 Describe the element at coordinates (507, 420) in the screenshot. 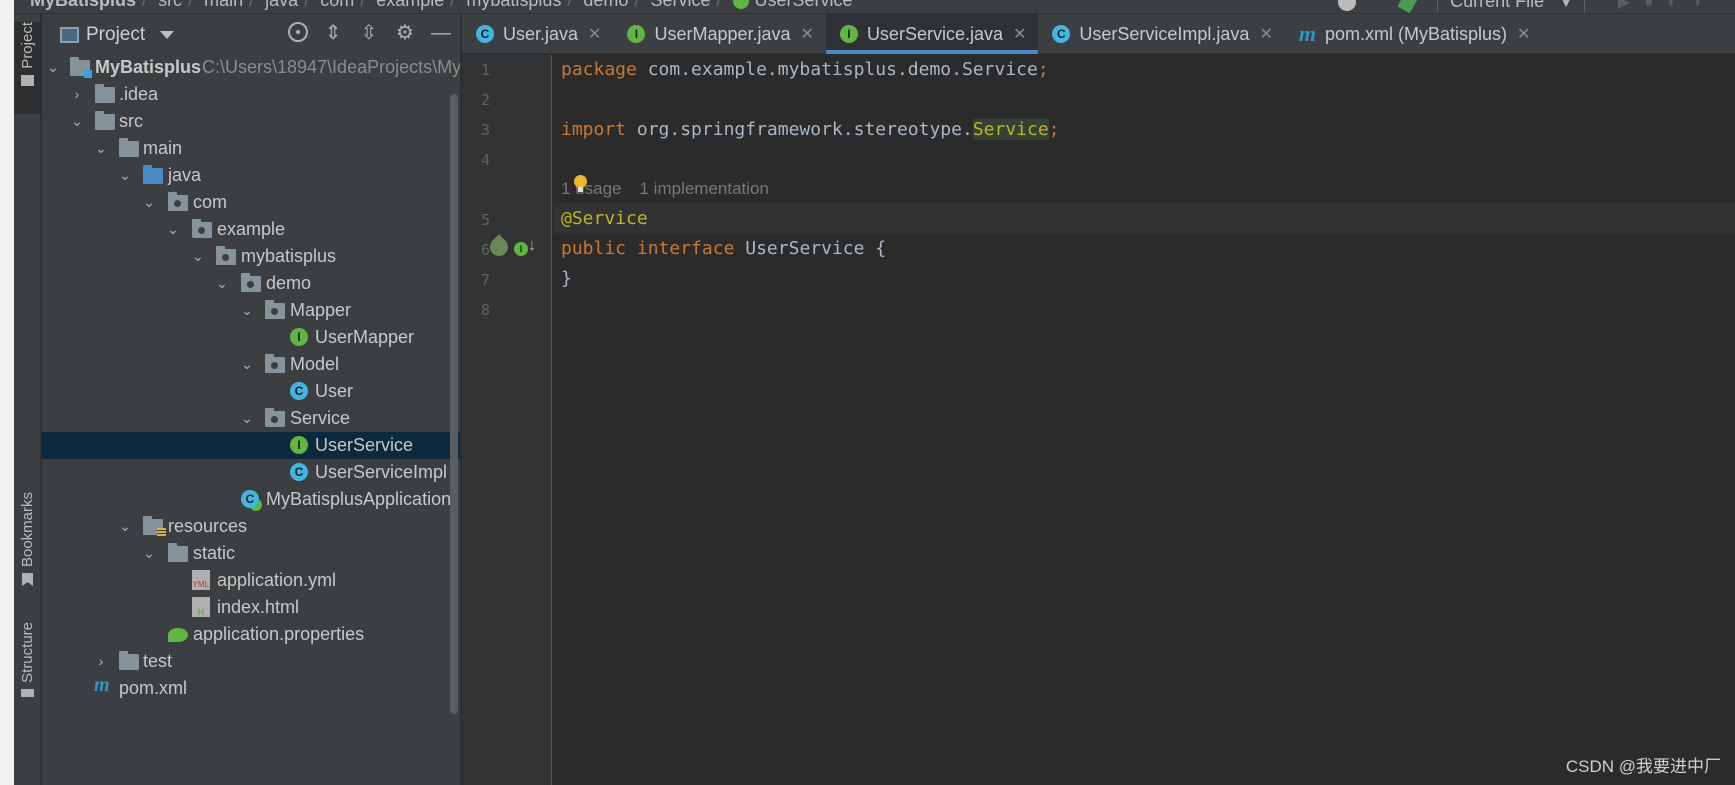

I see `editor-gutter: 1 2 3 4 5 6 7 8 I ↓` at that location.